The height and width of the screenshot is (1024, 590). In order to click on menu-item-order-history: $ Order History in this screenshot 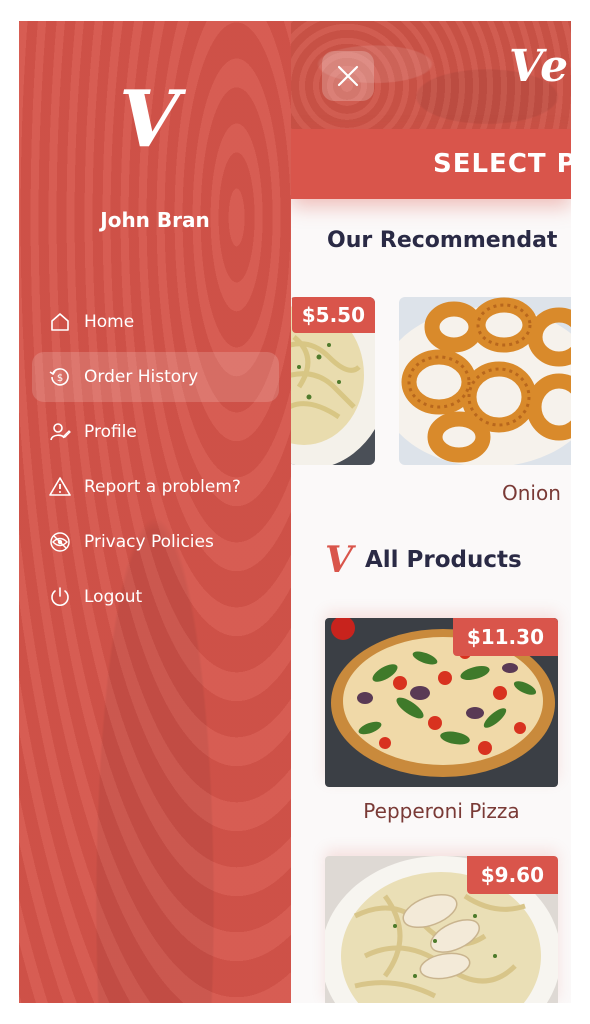, I will do `click(155, 377)`.